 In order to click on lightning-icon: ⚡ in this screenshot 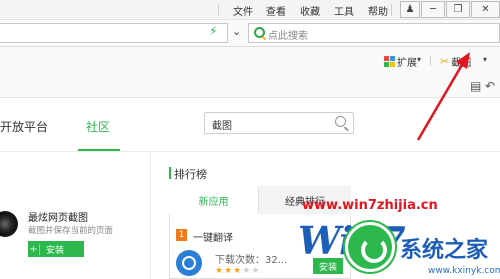, I will do `click(213, 31)`.